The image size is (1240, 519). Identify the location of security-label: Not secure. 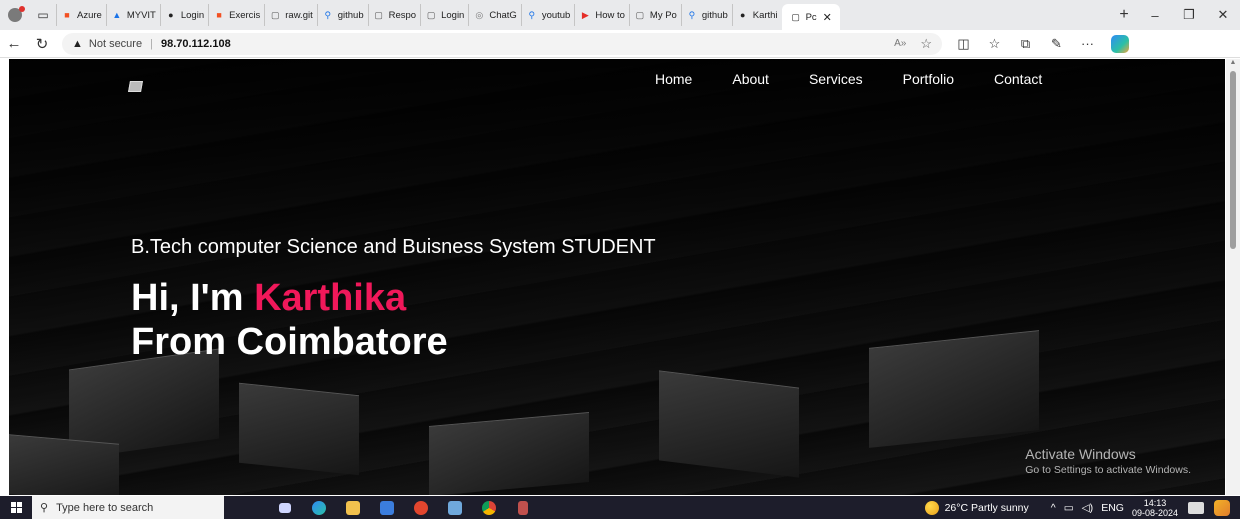
(115, 43).